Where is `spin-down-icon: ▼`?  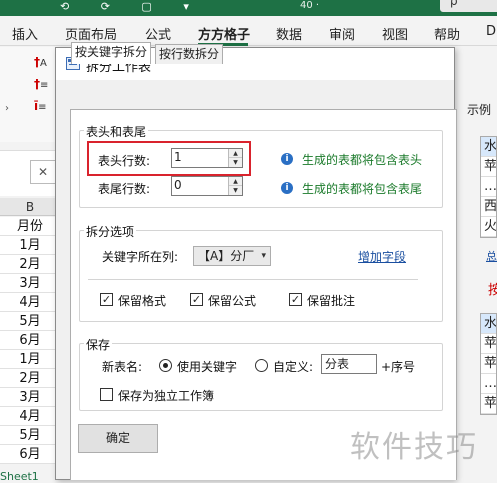 spin-down-icon: ▼ is located at coordinates (235, 190).